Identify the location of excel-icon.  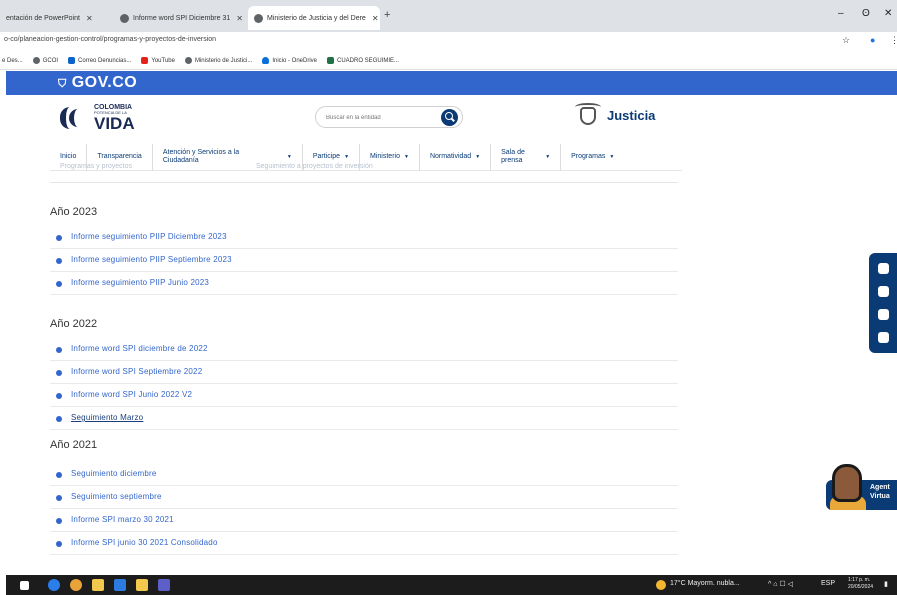
(331, 60).